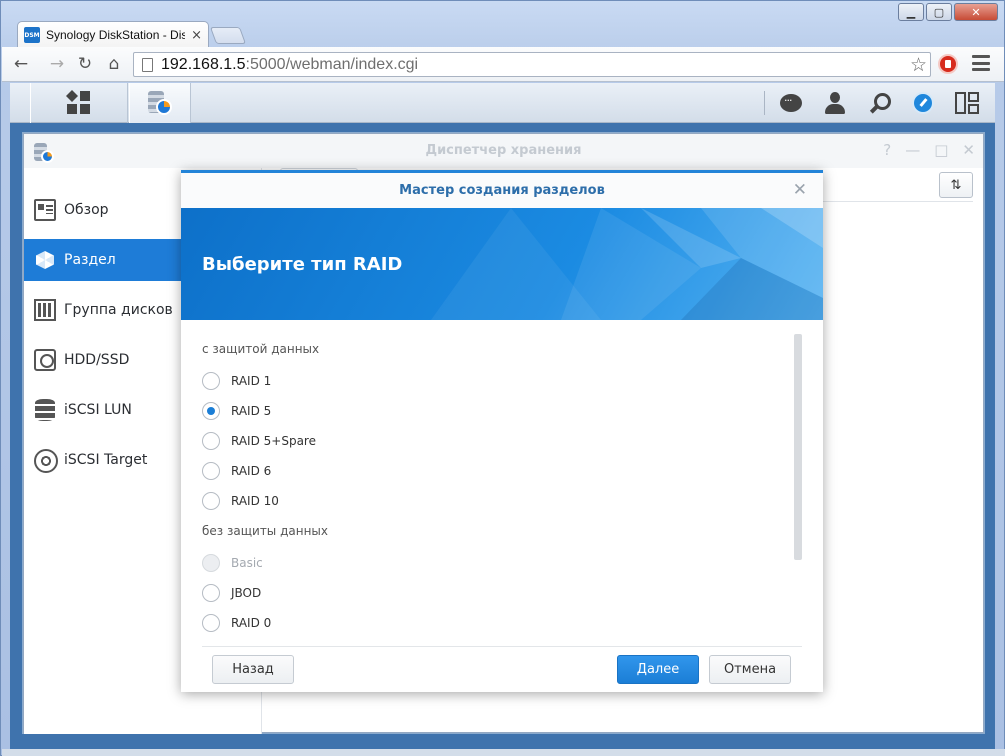 This screenshot has width=1005, height=756. What do you see at coordinates (98, 410) in the screenshot?
I see `sidebar-item-label: iSCSI LUN` at bounding box center [98, 410].